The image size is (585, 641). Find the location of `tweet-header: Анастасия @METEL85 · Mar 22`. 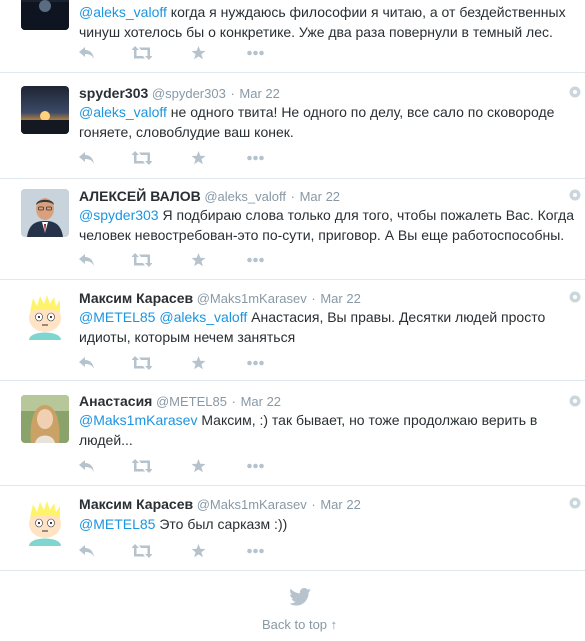

tweet-header: Анастасия @METEL85 · Mar 22 is located at coordinates (180, 401).